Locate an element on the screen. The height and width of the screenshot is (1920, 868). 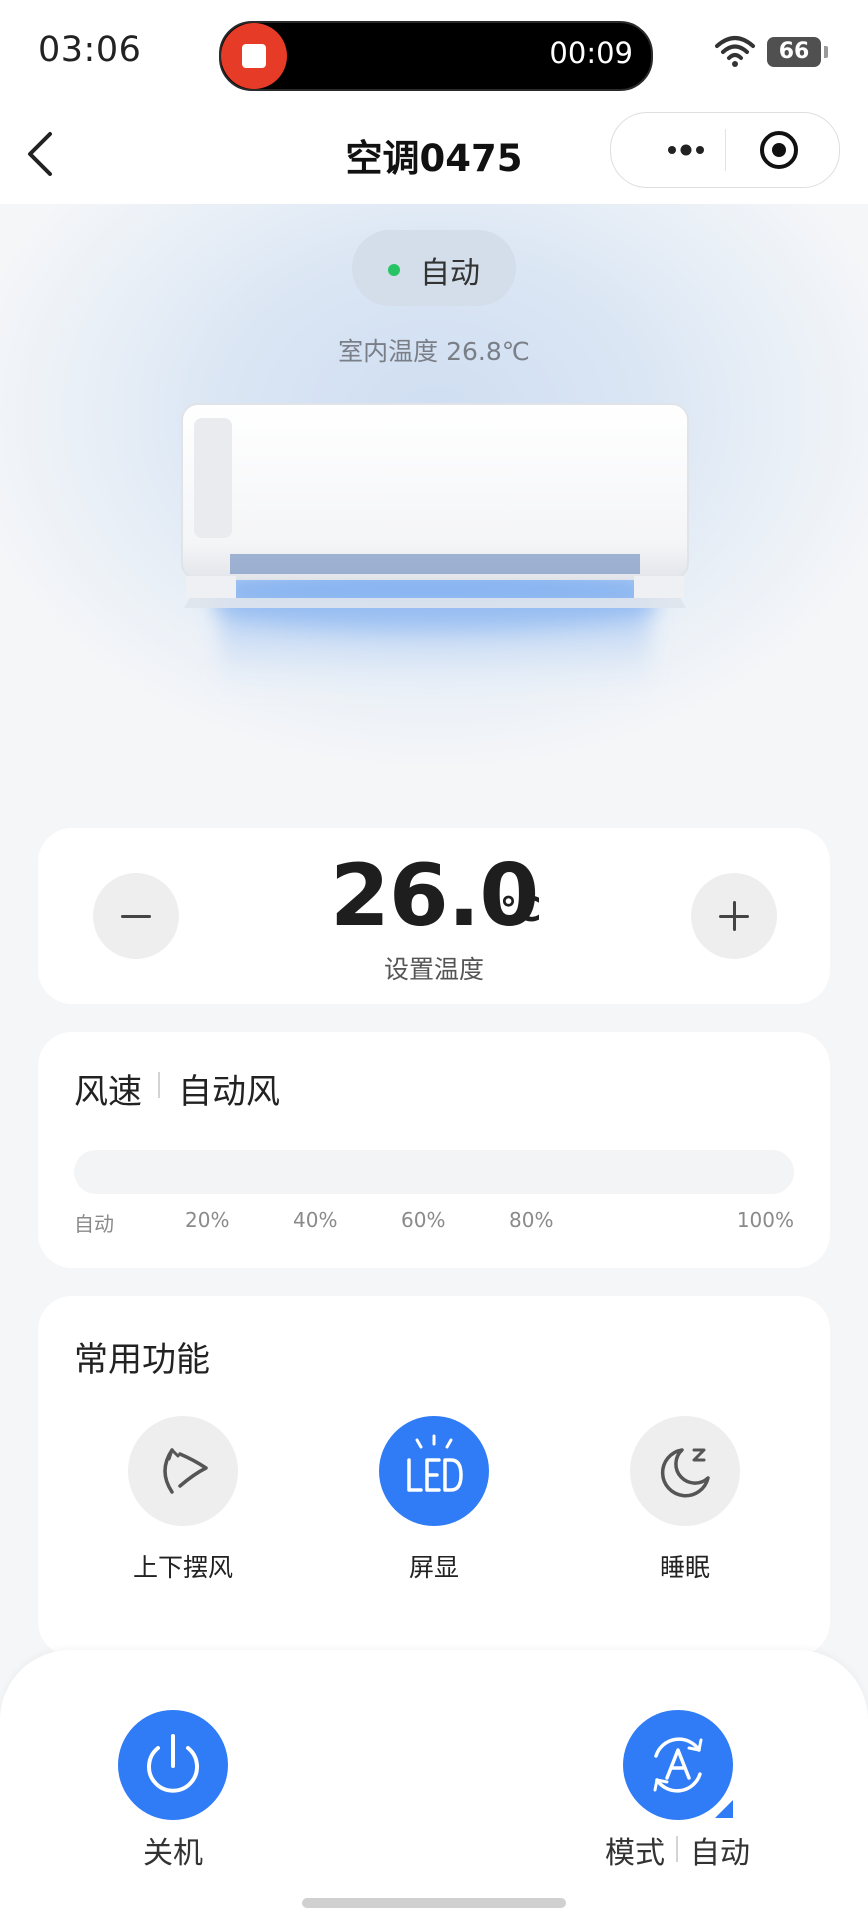
scale-label-auto: 自动 is located at coordinates (94, 1224).